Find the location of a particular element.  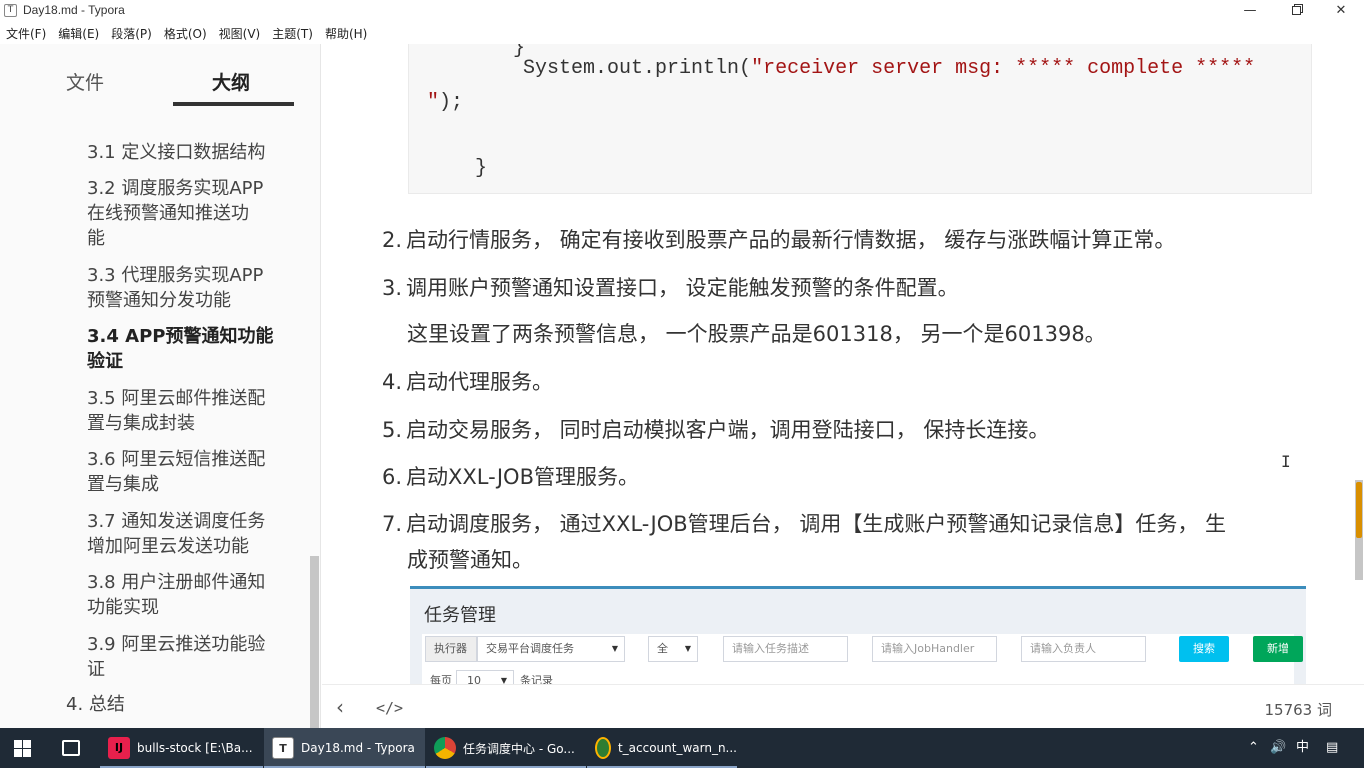

title-bar: T Day18.md - Typora — ✕ is located at coordinates (682, 11).